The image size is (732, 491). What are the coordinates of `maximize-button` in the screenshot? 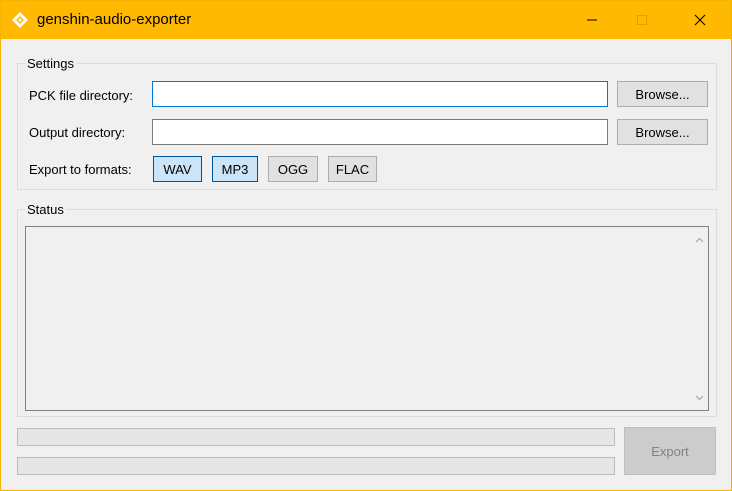 It's located at (642, 20).